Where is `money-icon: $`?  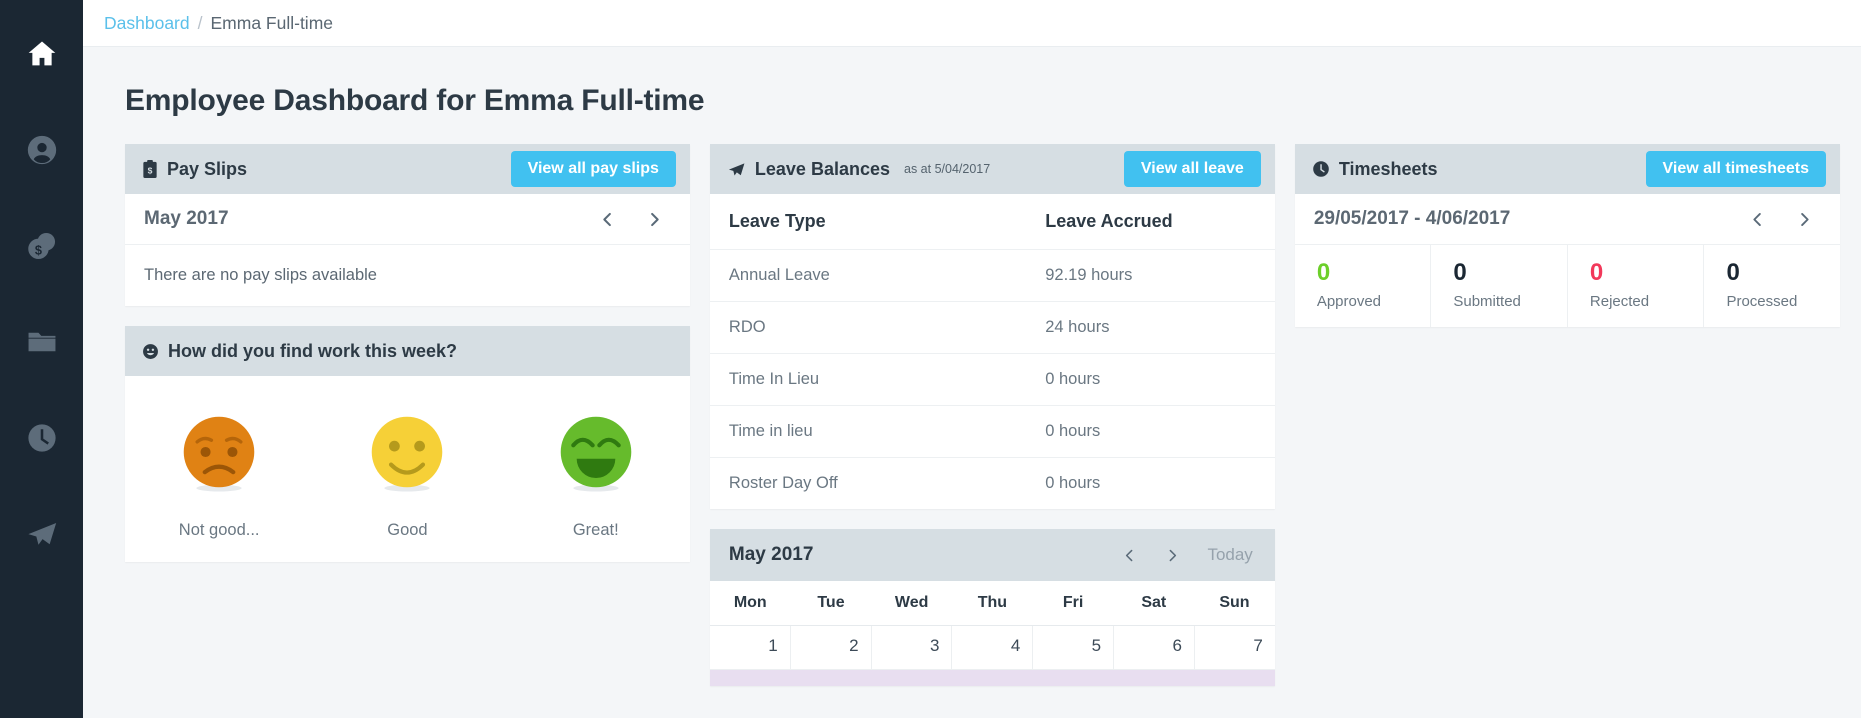
money-icon: $ is located at coordinates (42, 246).